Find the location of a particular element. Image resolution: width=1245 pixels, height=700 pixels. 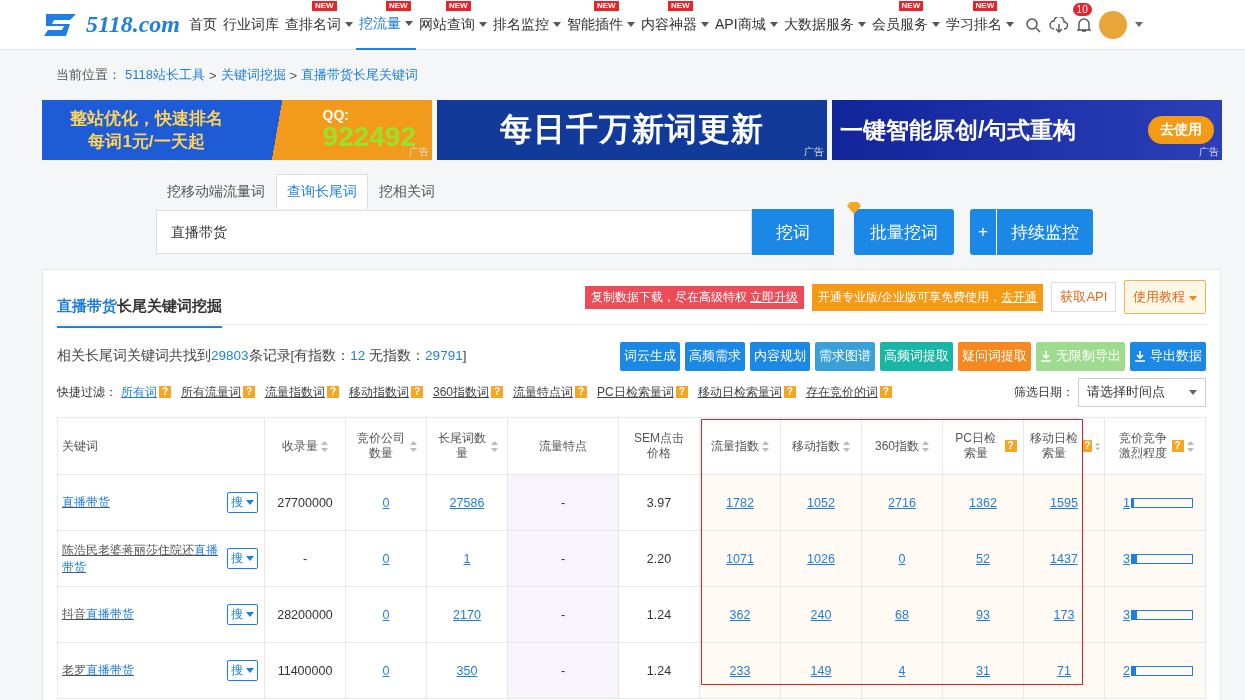

tool-button: 需求图谱 is located at coordinates (845, 356).